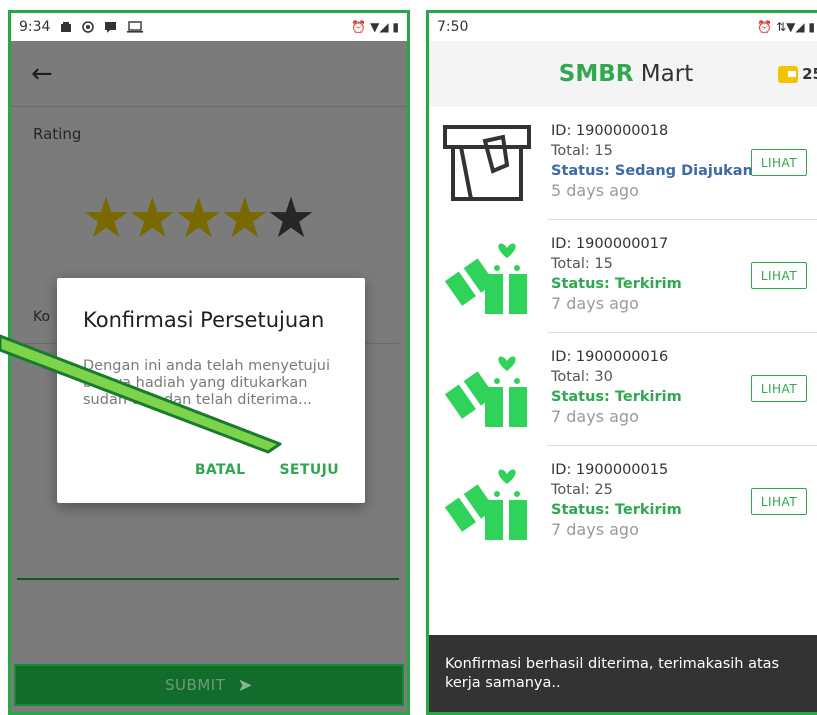 The image size is (817, 715). Describe the element at coordinates (42, 74) in the screenshot. I see `back-arrow-icon: ←` at that location.